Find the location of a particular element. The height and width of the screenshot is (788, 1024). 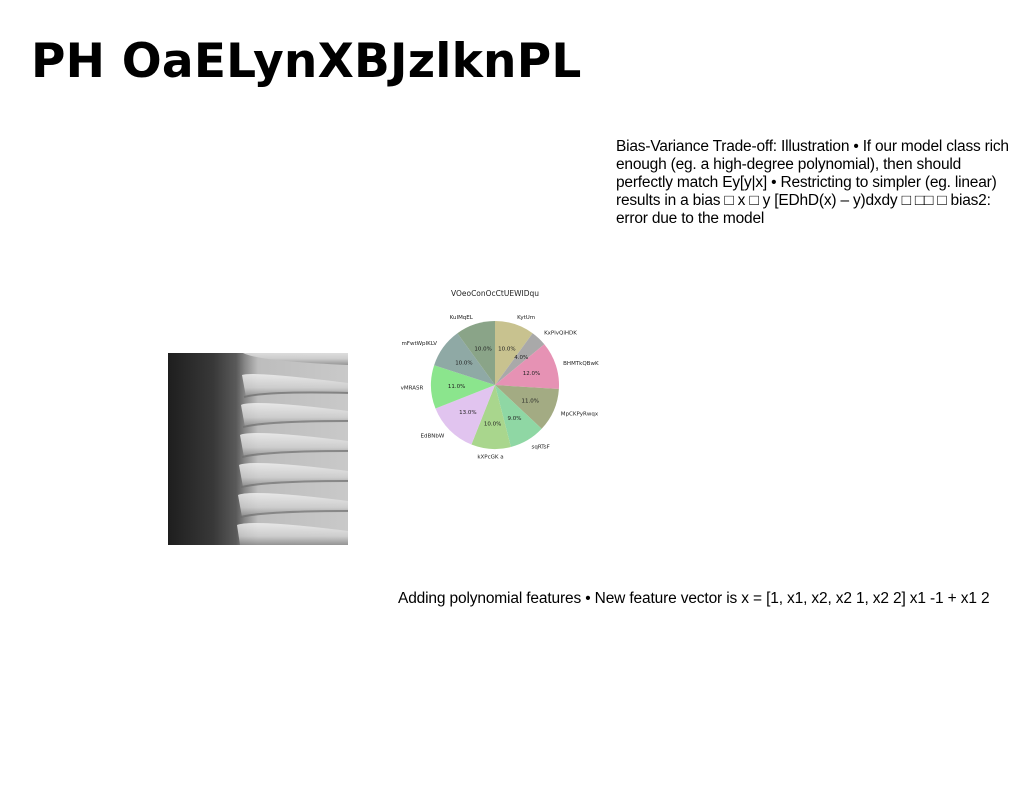

pie-category-label: mFwtWpIKLV is located at coordinates (419, 344).